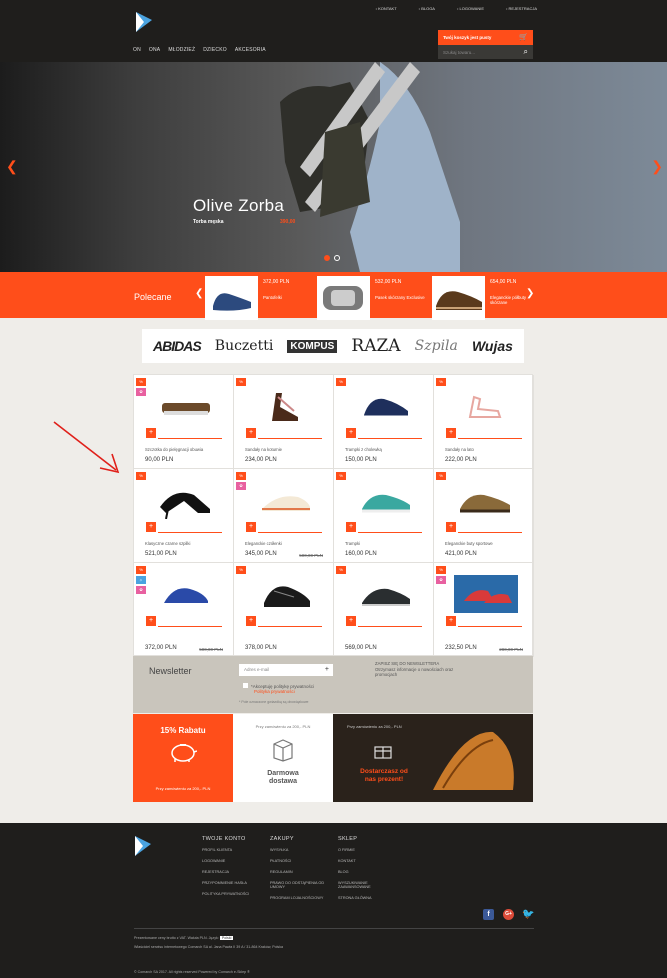 The image size is (667, 978). I want to click on brand-logo: Wujas, so click(492, 346).